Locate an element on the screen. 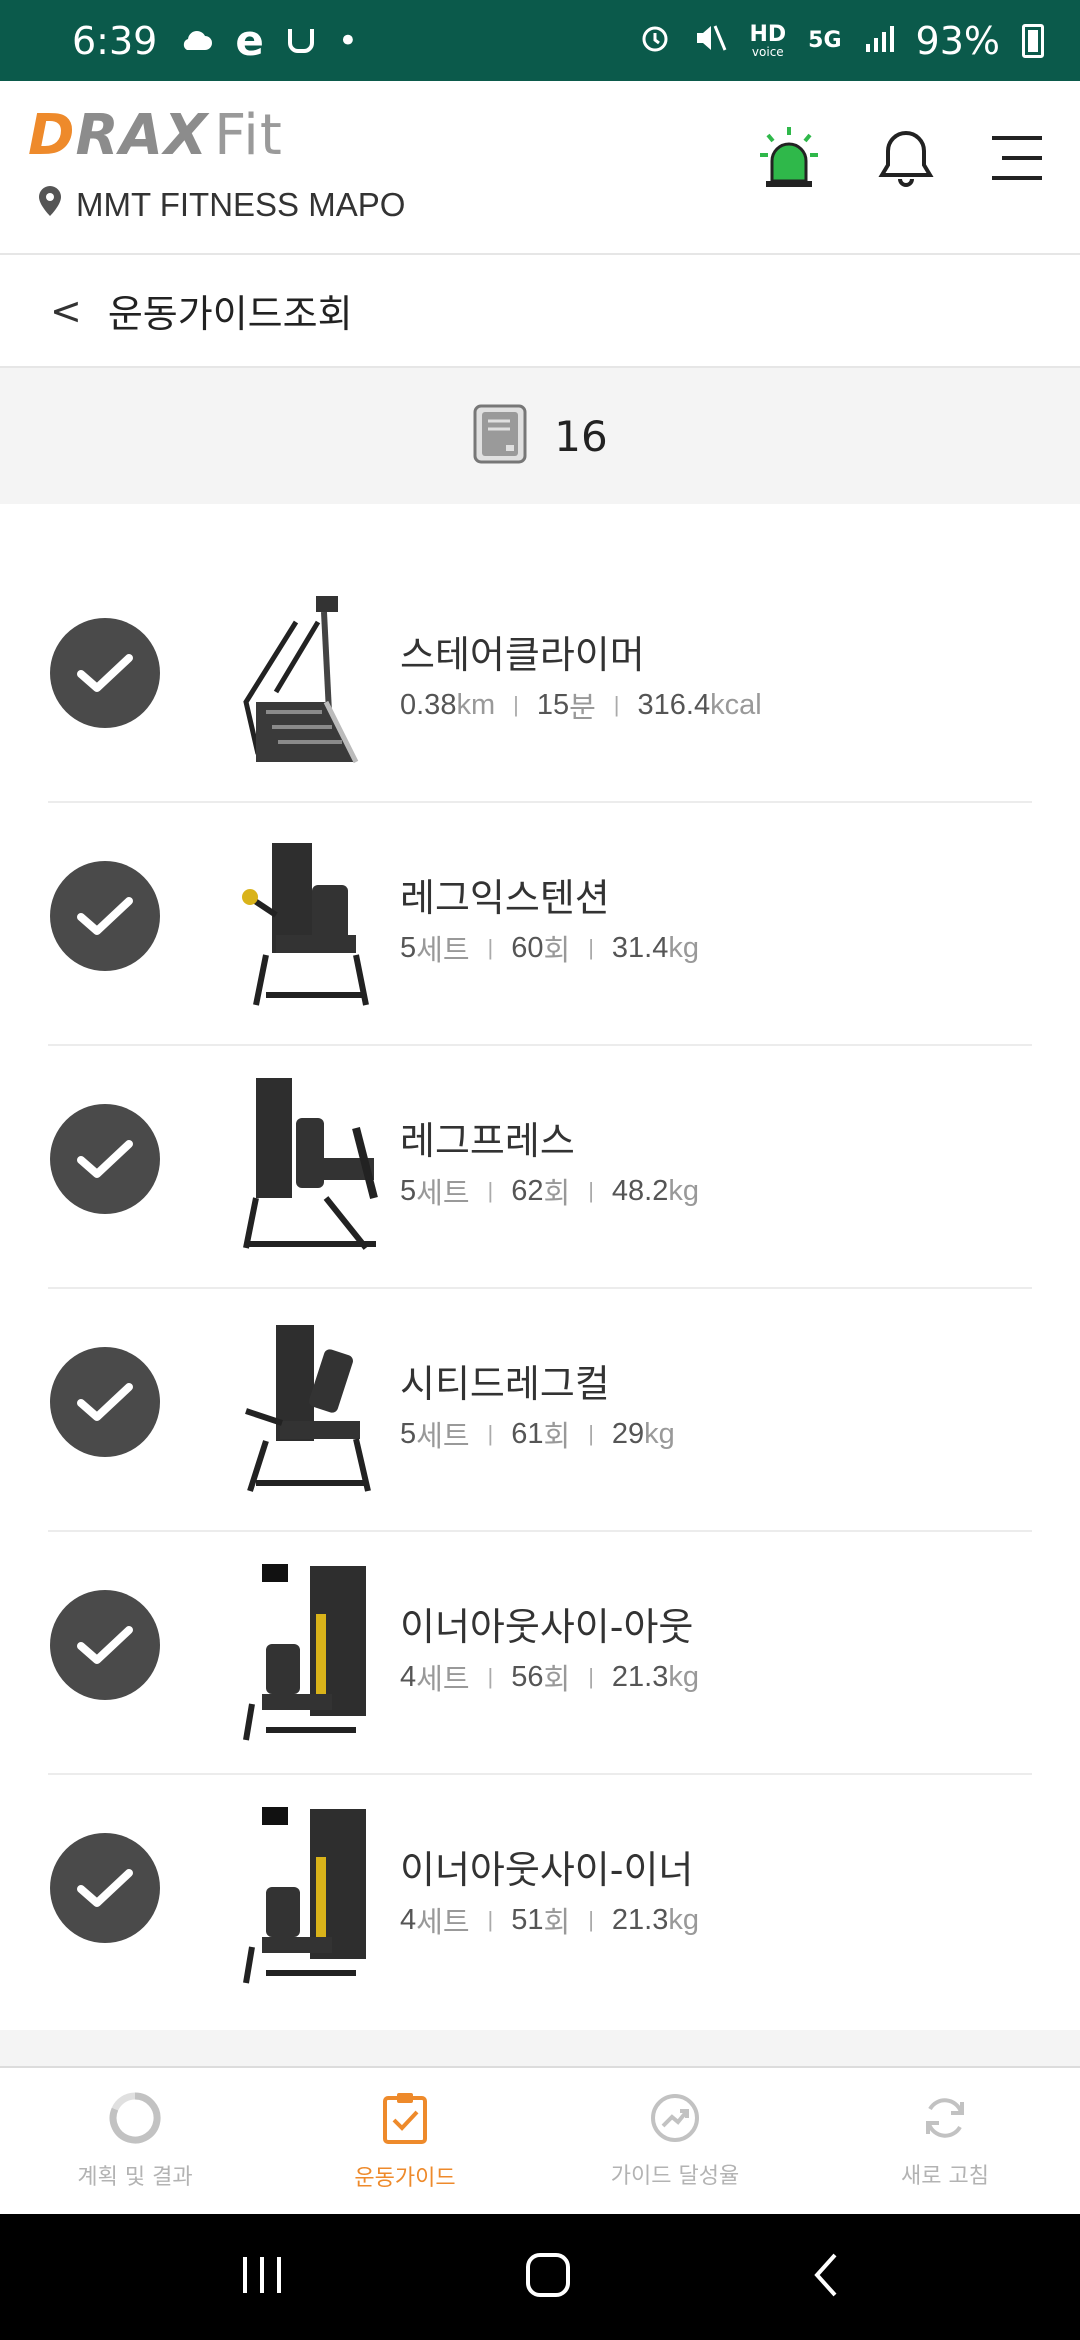  app-icon is located at coordinates (301, 41).